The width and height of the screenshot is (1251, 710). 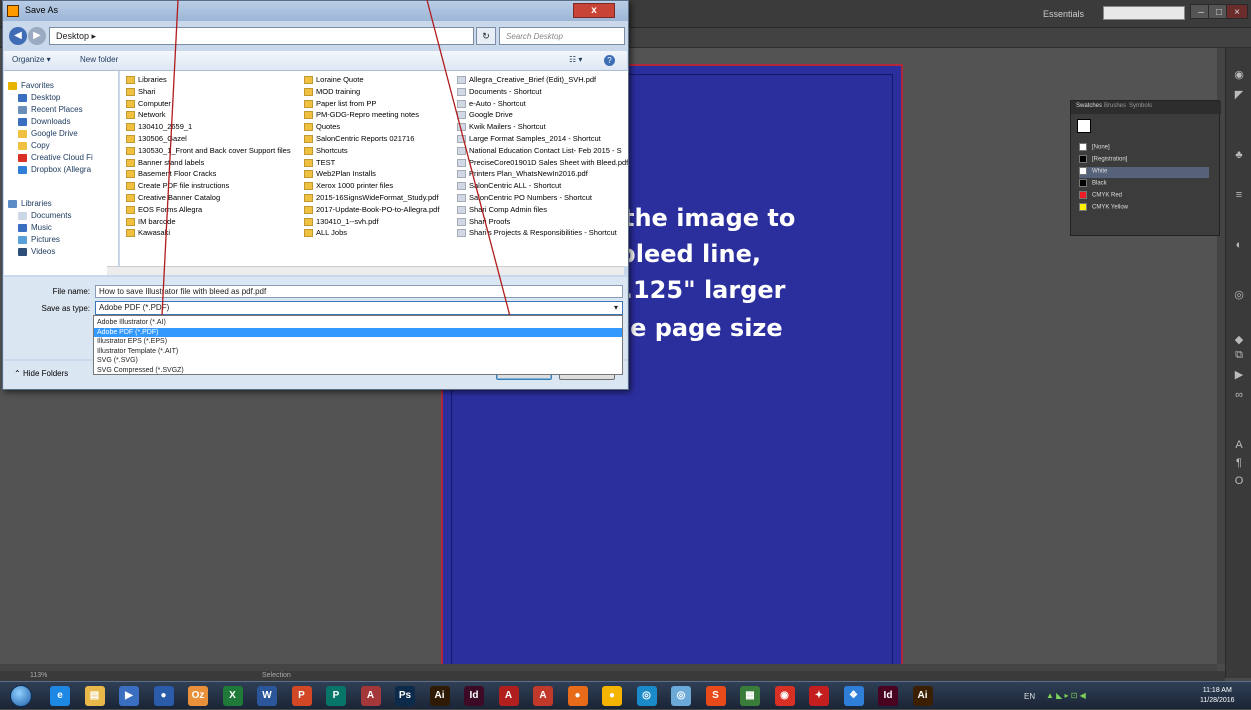 I want to click on network-icon: ▲ ◣ ▸ ⊡ ◀, so click(x=1066, y=695).